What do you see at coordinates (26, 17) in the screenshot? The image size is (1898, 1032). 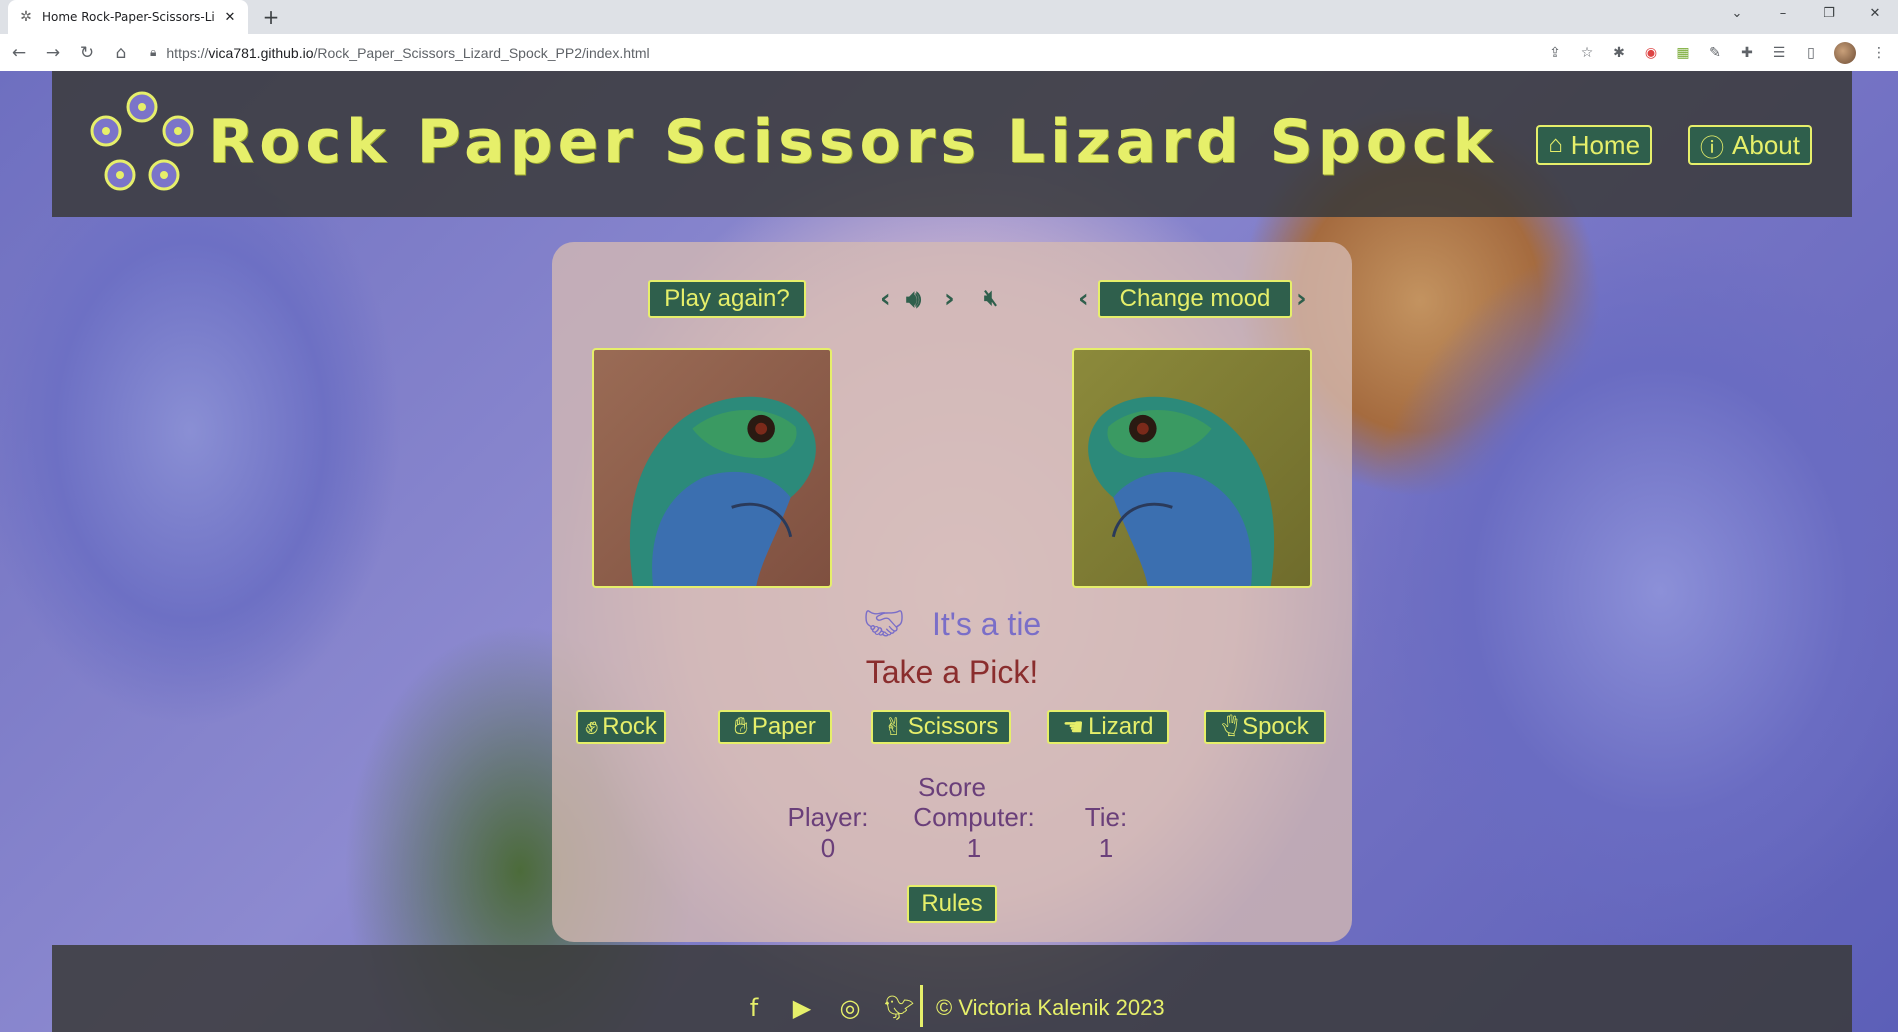 I see `favicon-icon: ✲` at bounding box center [26, 17].